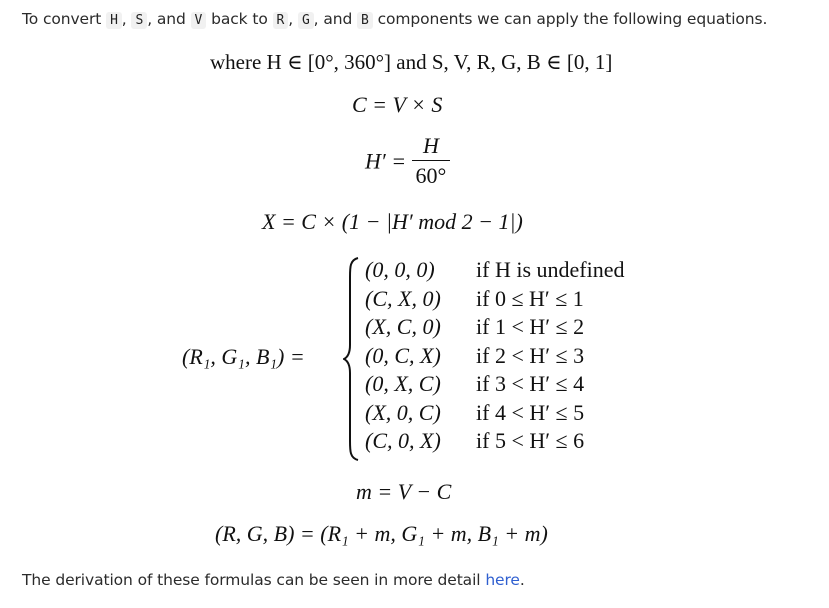 This screenshot has width=829, height=608. I want to click on hprime-lhs: H′ =, so click(386, 161).